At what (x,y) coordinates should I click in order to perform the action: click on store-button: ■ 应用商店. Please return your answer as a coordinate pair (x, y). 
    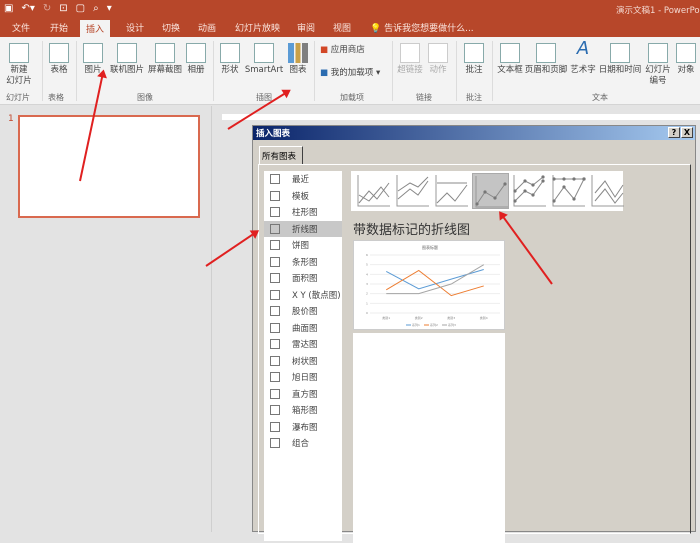
    Looking at the image, I should click on (342, 50).